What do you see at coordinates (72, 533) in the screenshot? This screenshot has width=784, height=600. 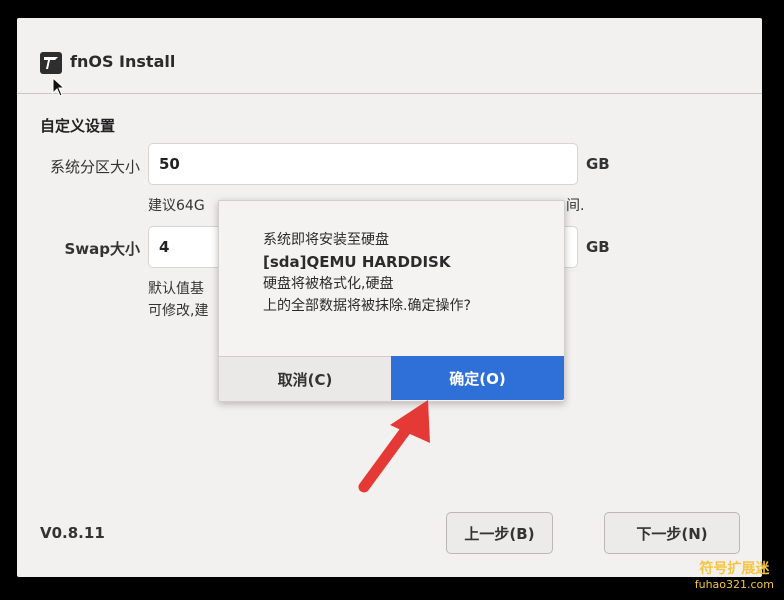 I see `version-label: V0.8.11` at bounding box center [72, 533].